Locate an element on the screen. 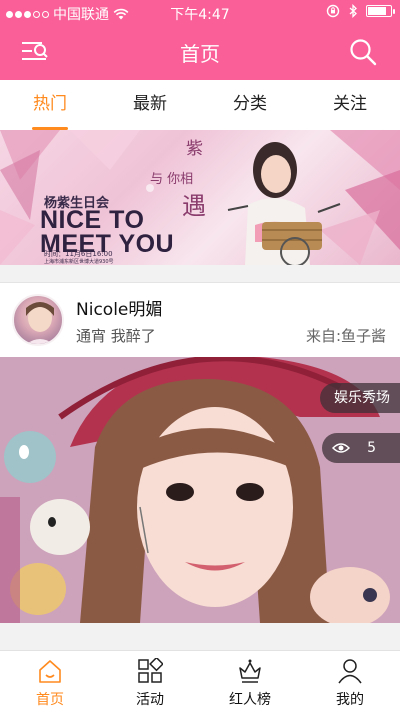 The height and width of the screenshot is (710, 400). post-source: 来自:鱼子酱 is located at coordinates (345, 336).